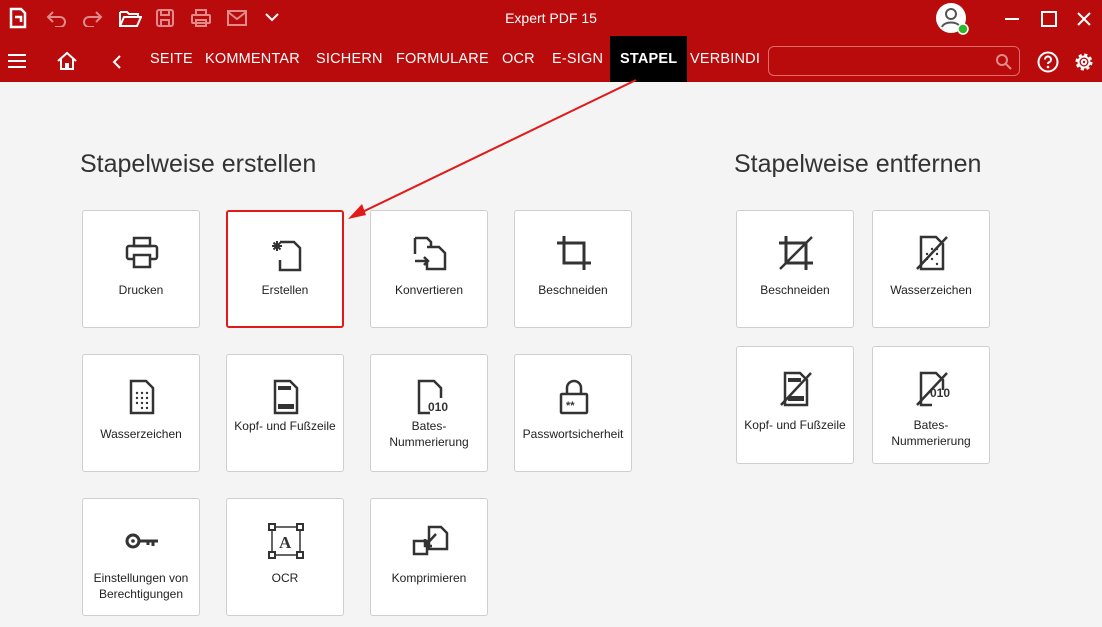  I want to click on svg-text: A, so click(285, 542).